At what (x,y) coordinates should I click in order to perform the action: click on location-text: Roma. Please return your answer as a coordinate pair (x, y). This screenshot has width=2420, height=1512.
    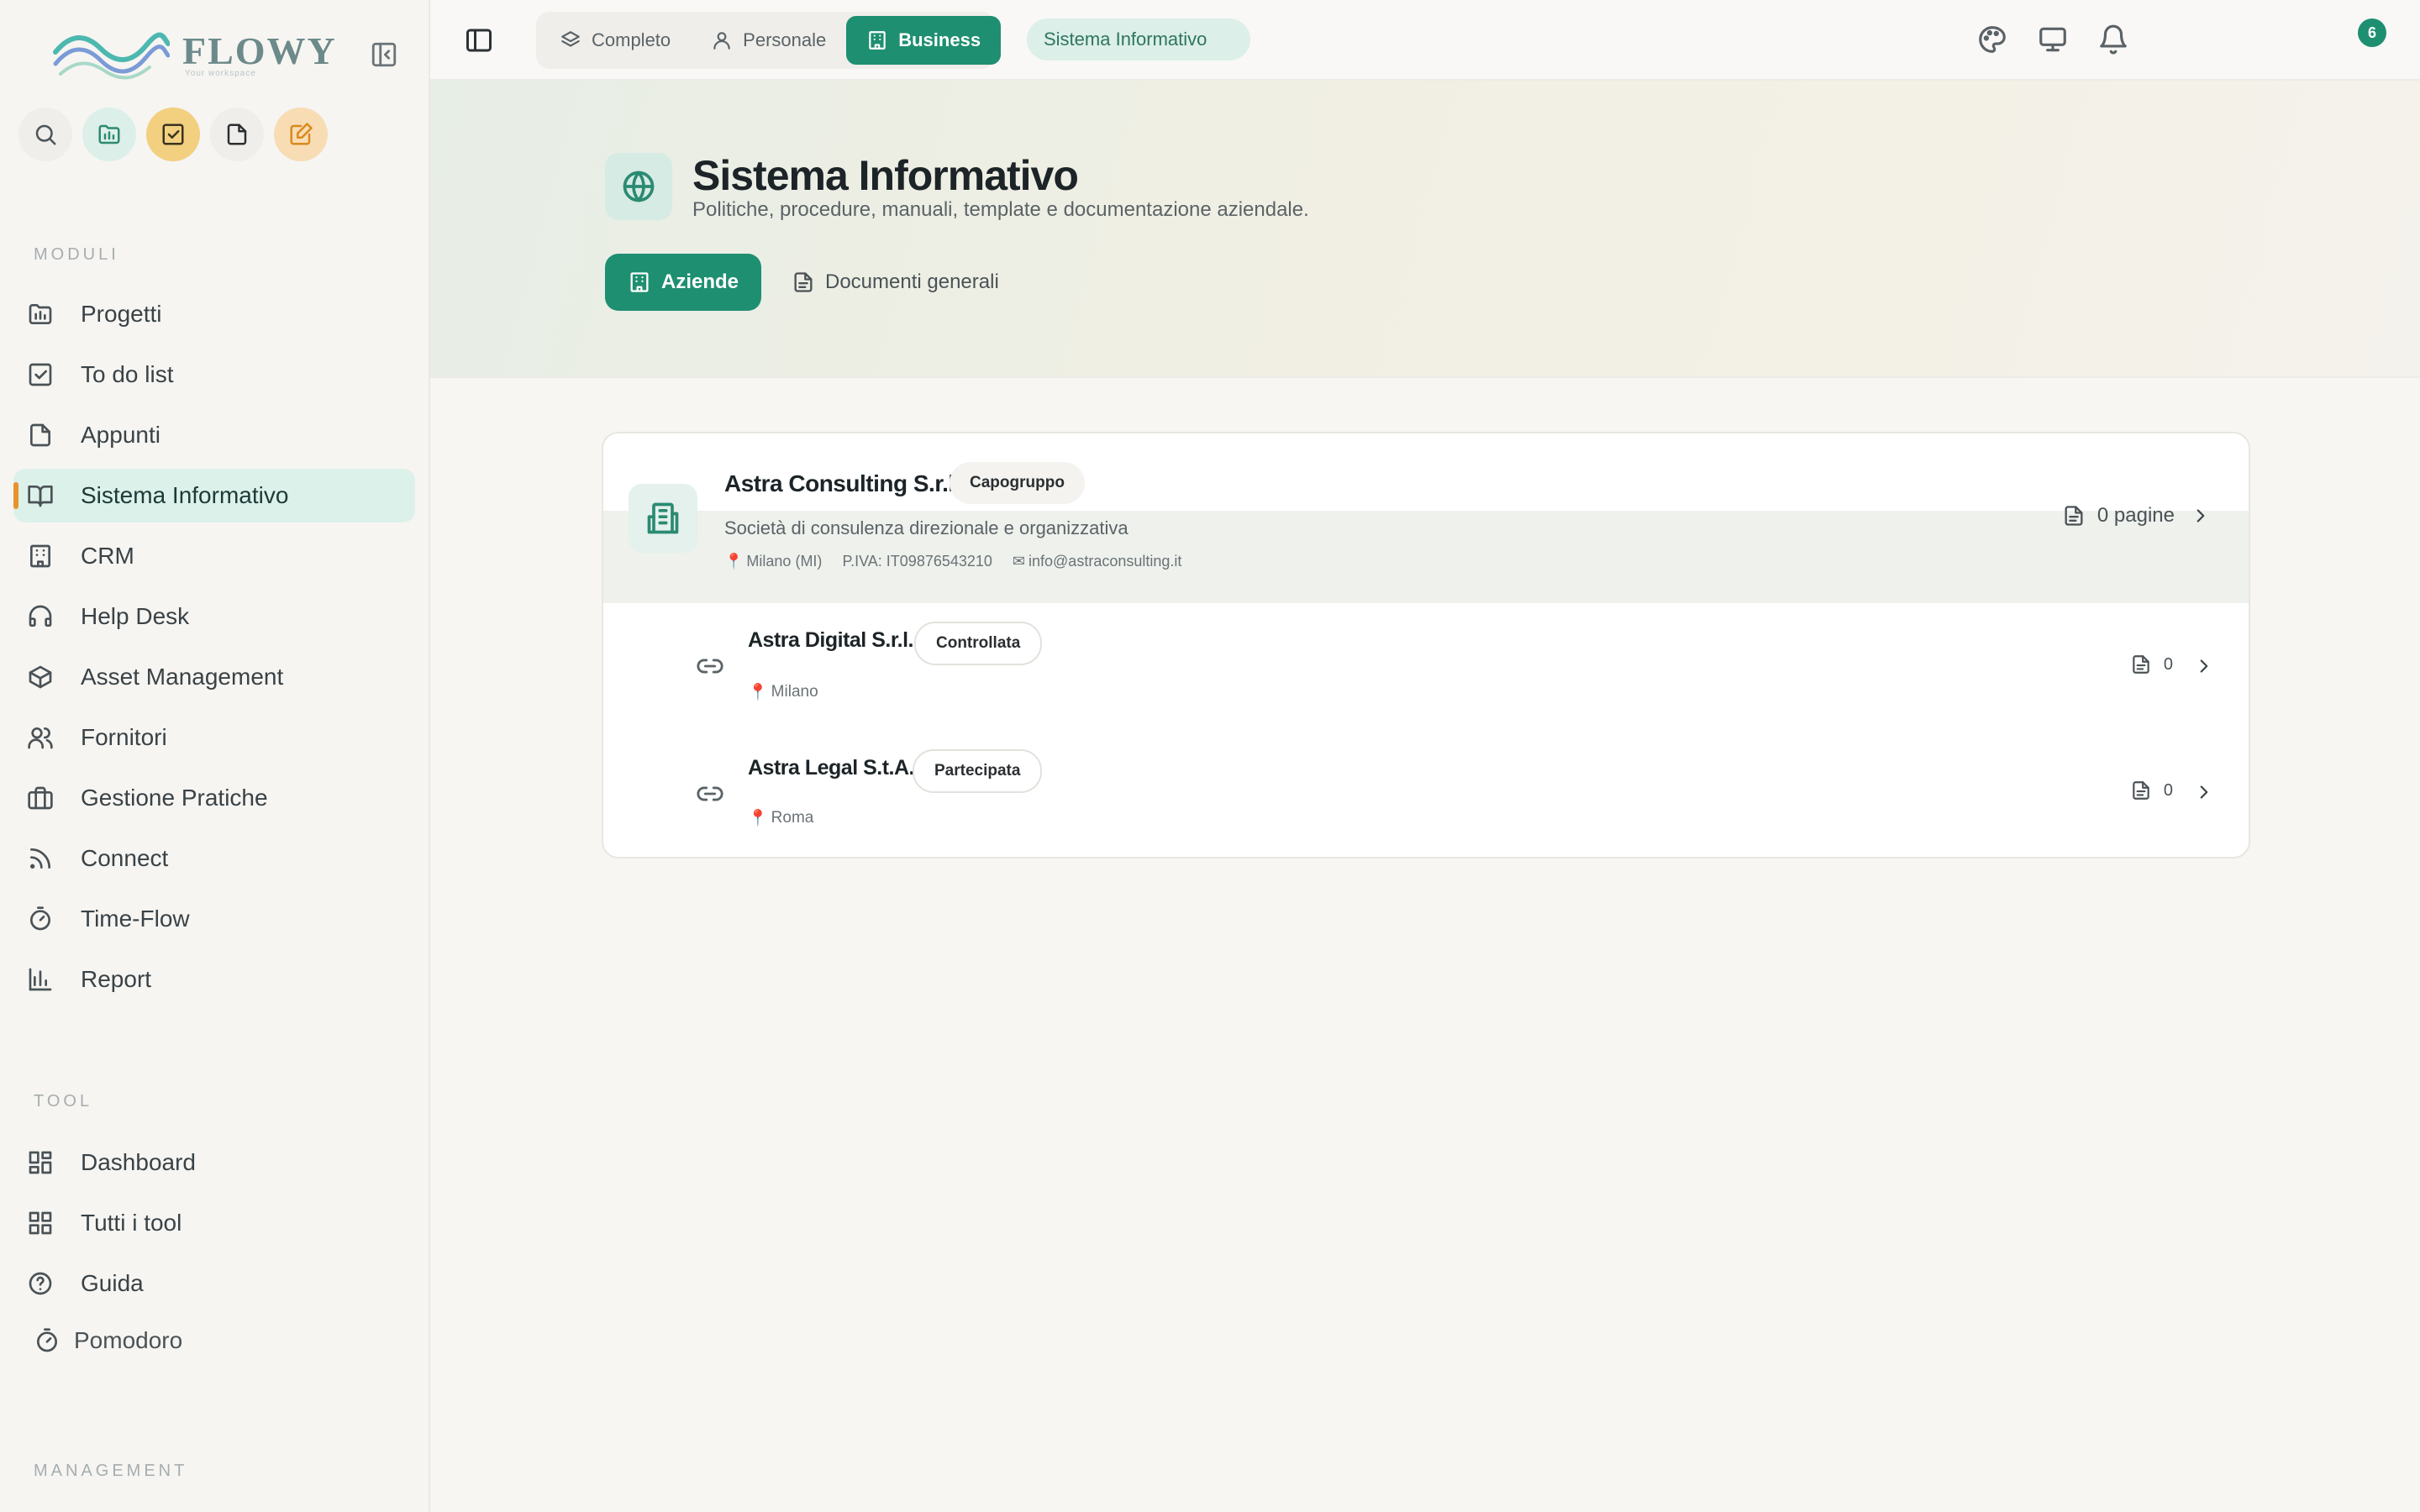
    Looking at the image, I should click on (793, 818).